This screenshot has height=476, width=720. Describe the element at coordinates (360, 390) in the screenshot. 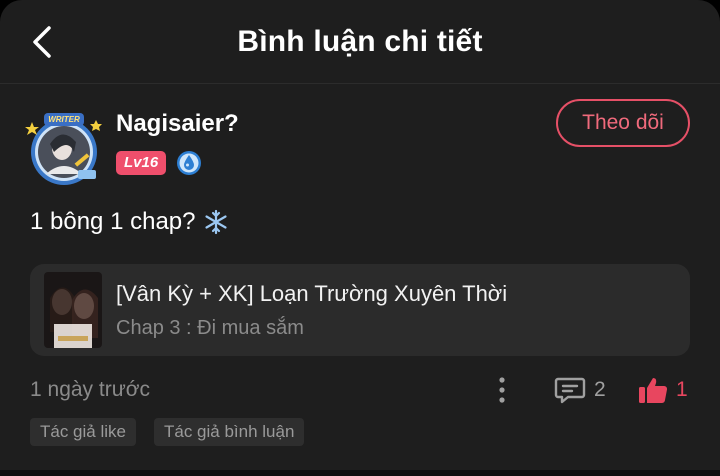

I see `comment-meta-row: 1 ngày trước 2 1` at that location.